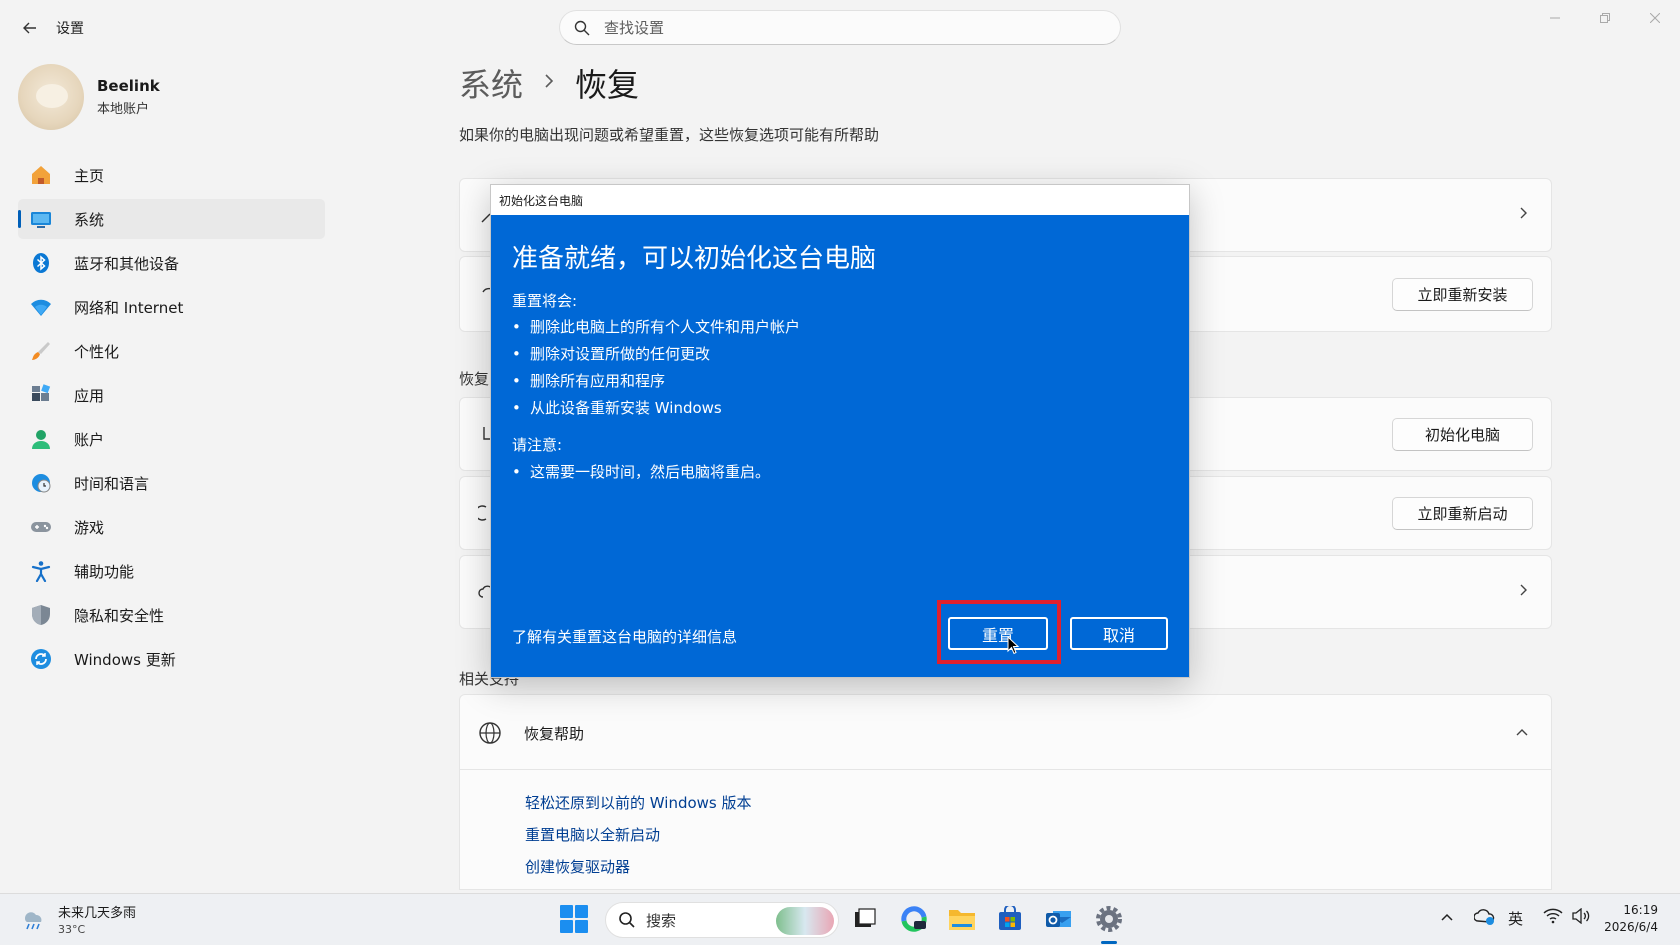  I want to click on wifi-icon, so click(41, 307).